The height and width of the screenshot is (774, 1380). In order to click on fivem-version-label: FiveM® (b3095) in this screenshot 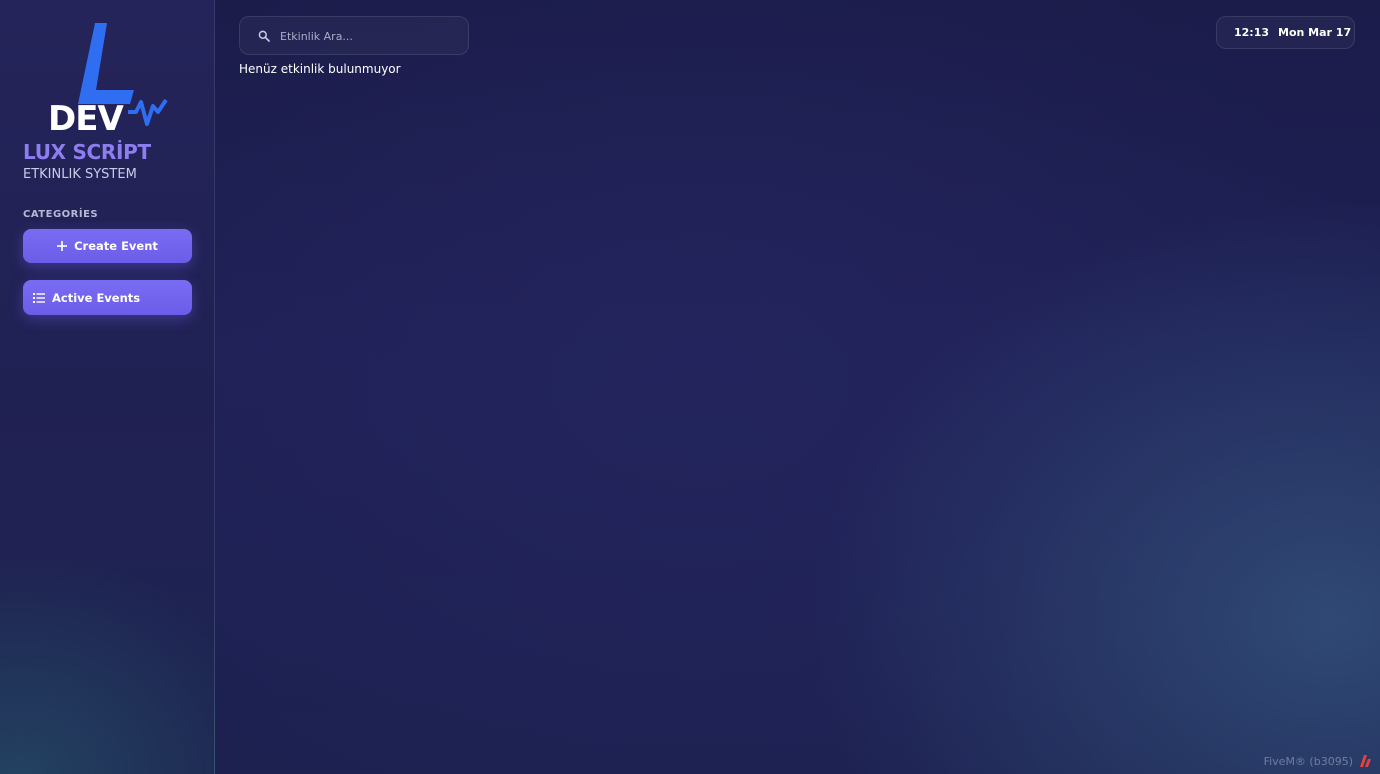, I will do `click(1308, 761)`.